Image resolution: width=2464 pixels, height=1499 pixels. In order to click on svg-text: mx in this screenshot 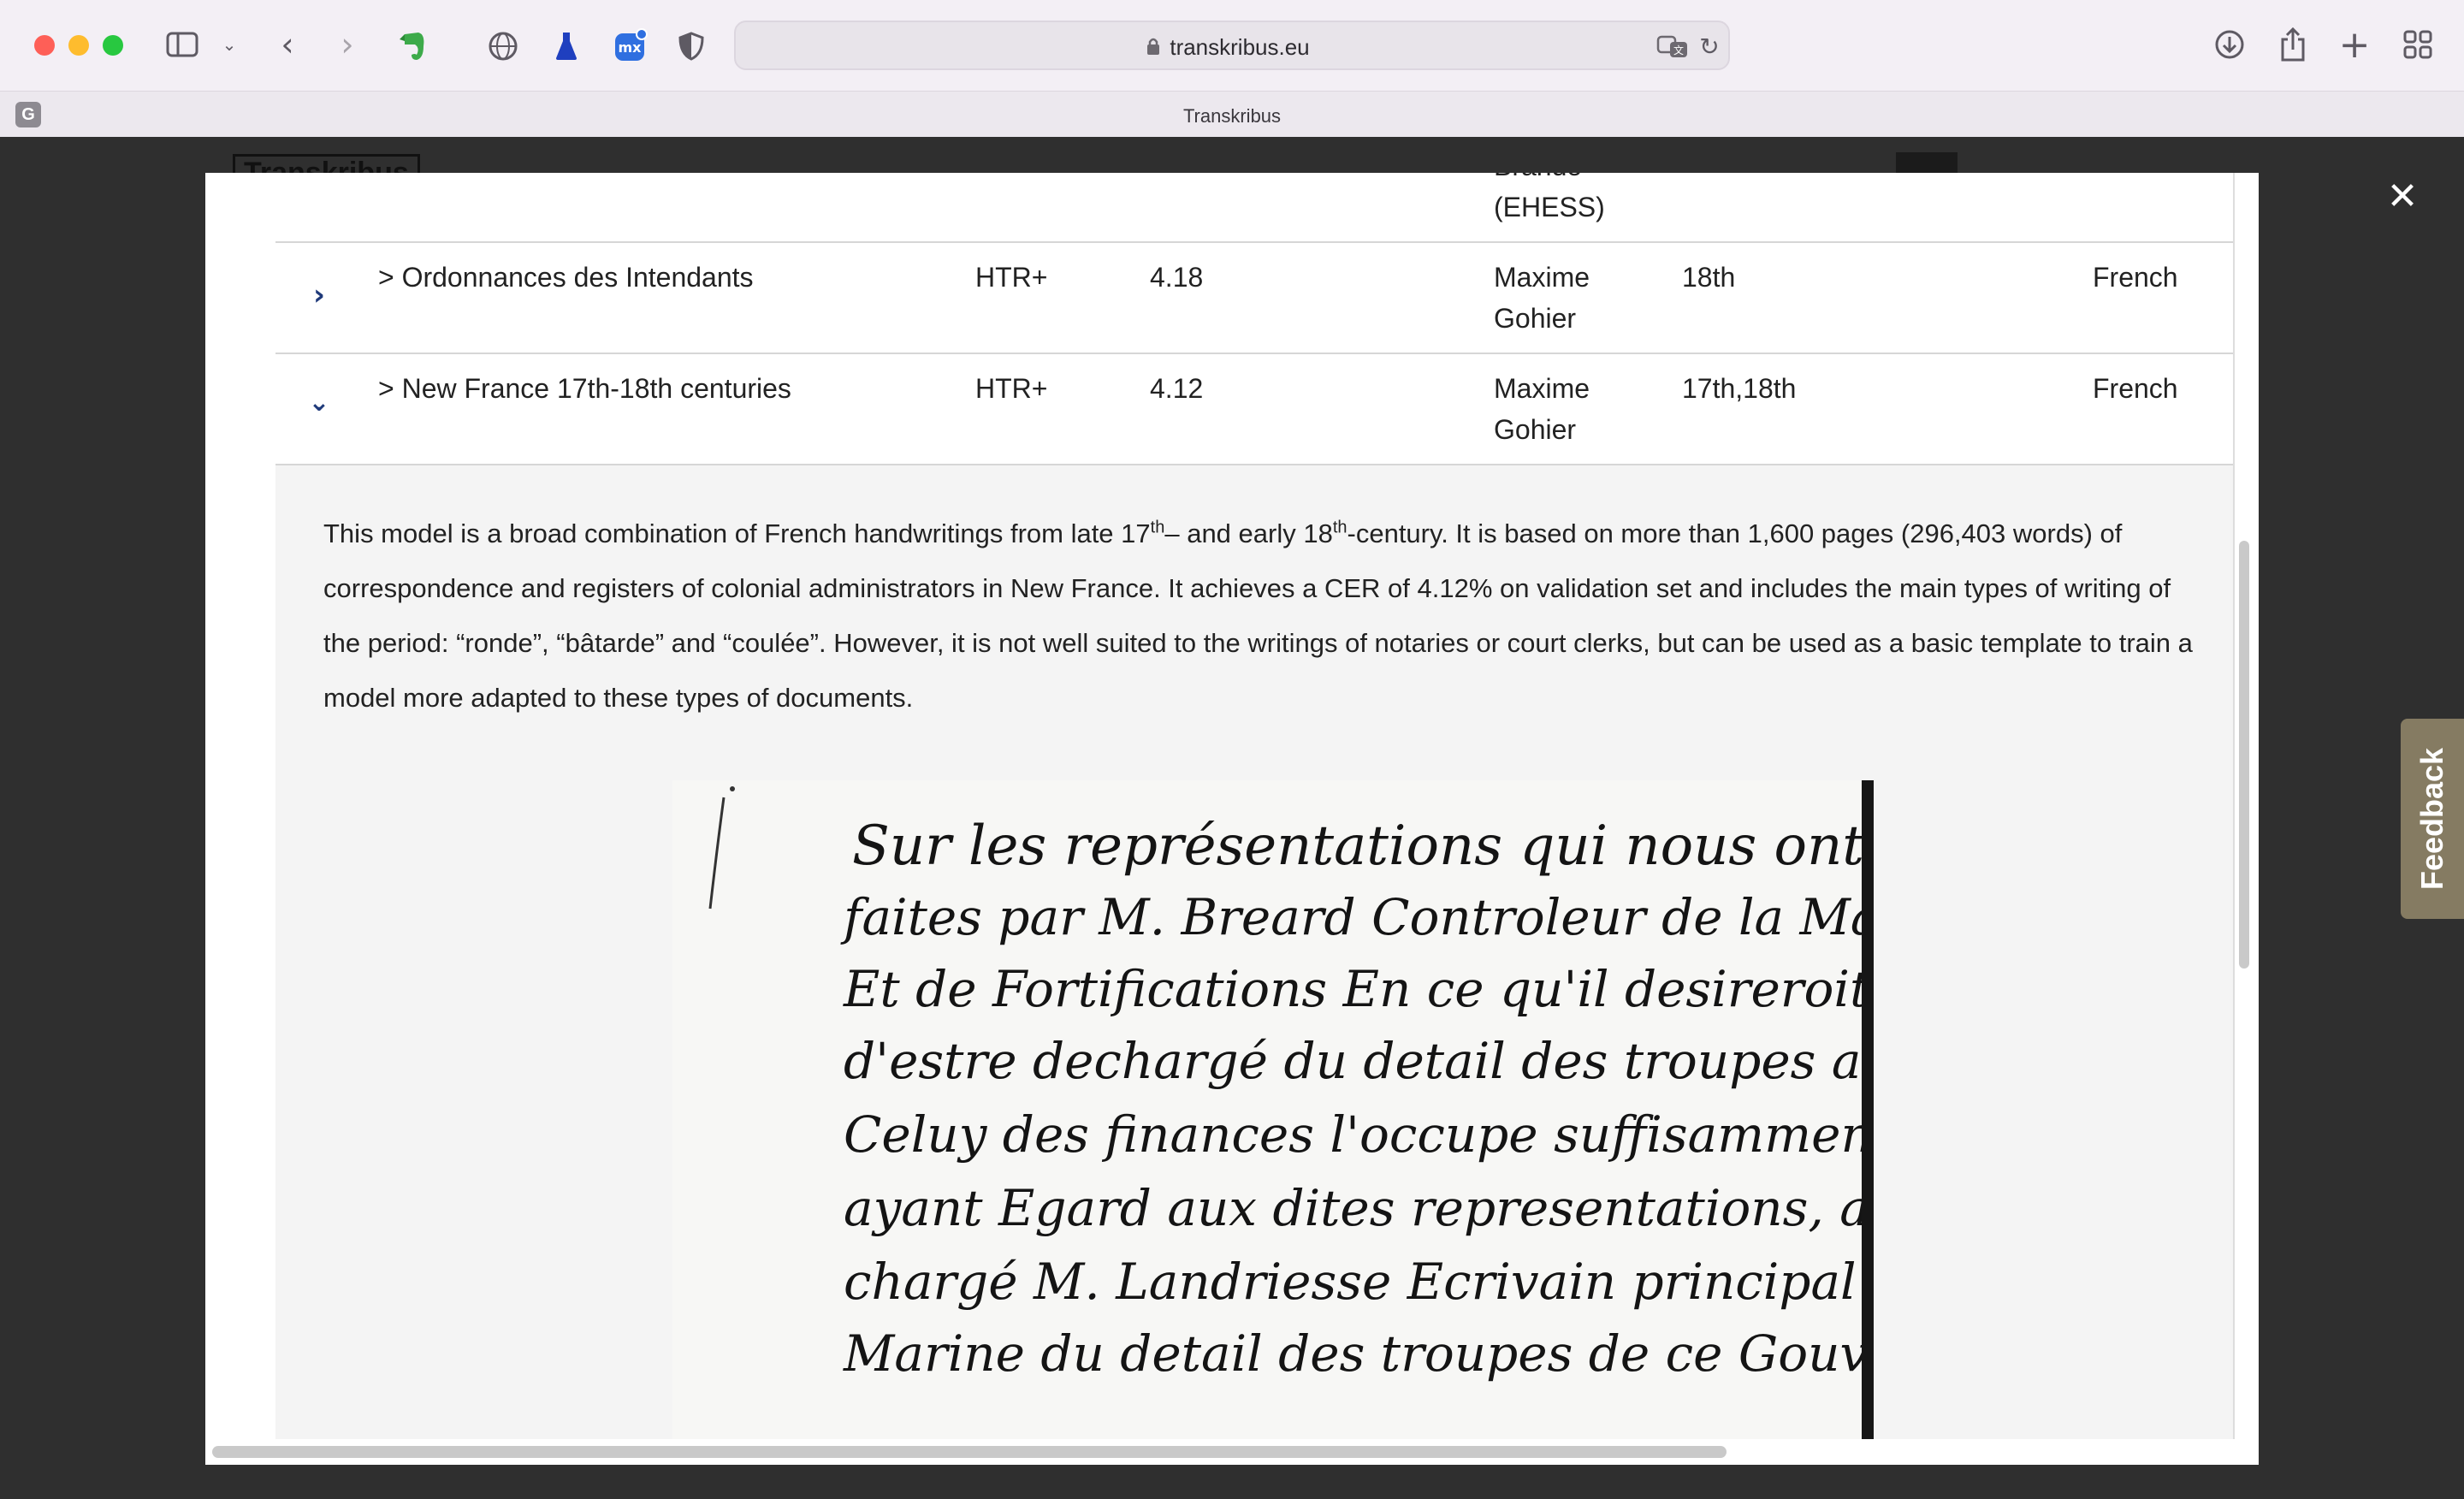, I will do `click(631, 48)`.